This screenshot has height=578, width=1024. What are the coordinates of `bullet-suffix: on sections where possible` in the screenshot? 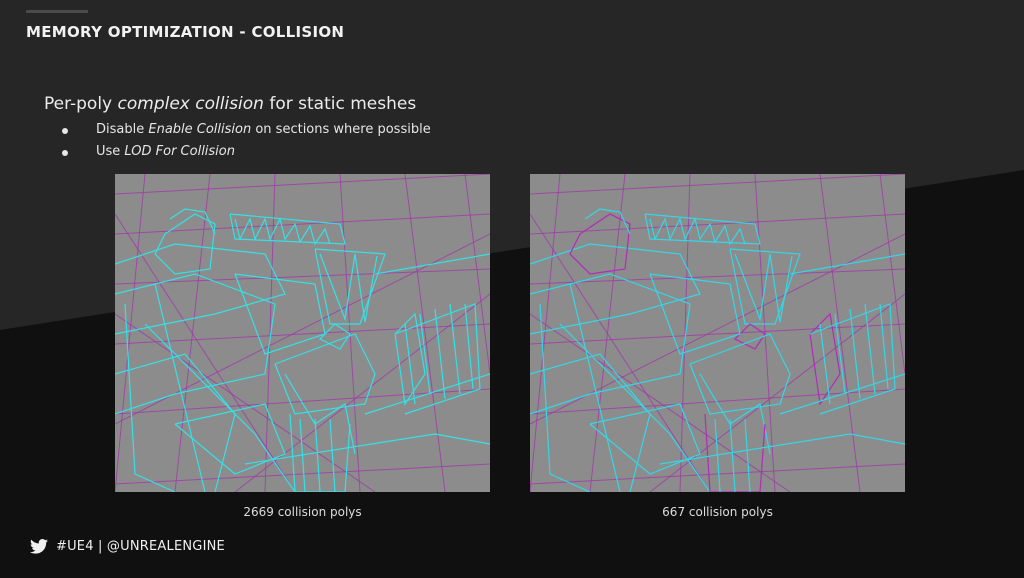 It's located at (341, 129).